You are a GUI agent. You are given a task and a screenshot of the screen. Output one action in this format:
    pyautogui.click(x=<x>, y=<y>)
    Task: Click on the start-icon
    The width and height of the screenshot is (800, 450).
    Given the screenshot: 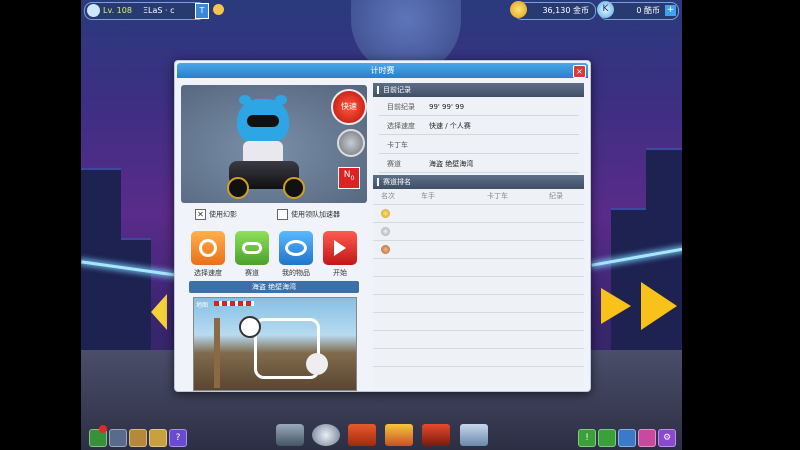 What is the action you would take?
    pyautogui.click(x=340, y=248)
    